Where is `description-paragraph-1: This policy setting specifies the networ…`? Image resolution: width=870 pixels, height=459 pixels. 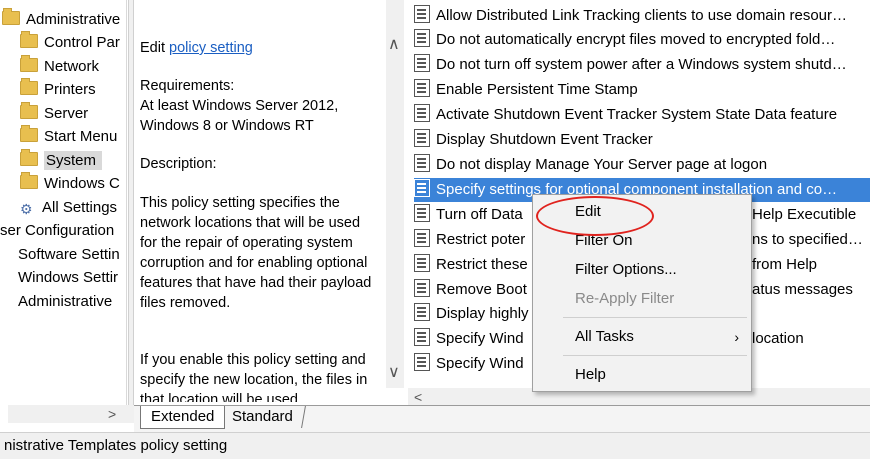
description-paragraph-1: This policy setting specifies the networ… is located at coordinates (256, 253).